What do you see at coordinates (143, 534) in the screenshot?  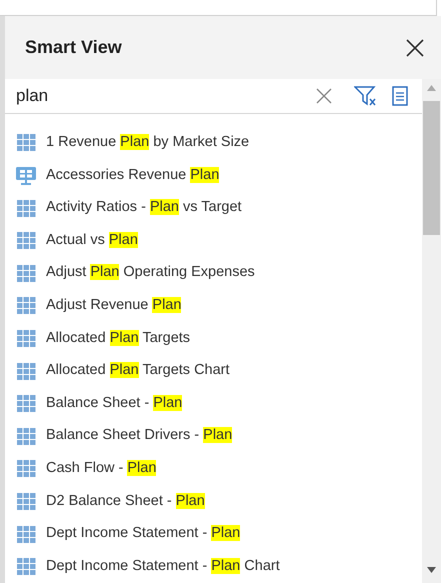 I see `item-label: Dept Income Statement - Plan` at bounding box center [143, 534].